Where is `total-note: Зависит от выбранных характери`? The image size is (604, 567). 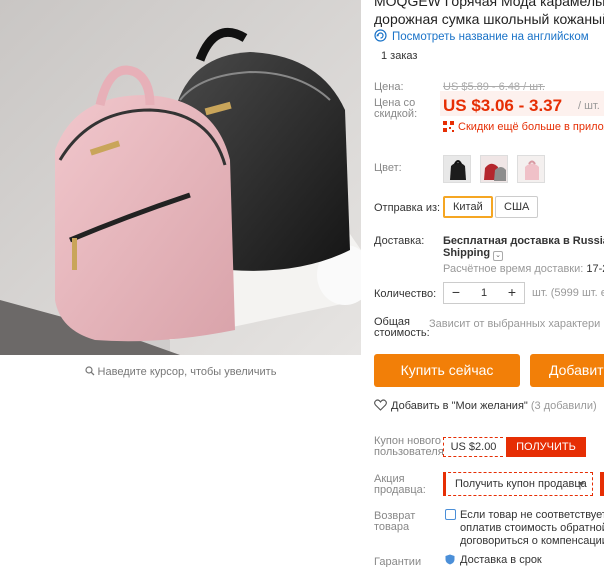 total-note: Зависит от выбранных характери is located at coordinates (515, 324).